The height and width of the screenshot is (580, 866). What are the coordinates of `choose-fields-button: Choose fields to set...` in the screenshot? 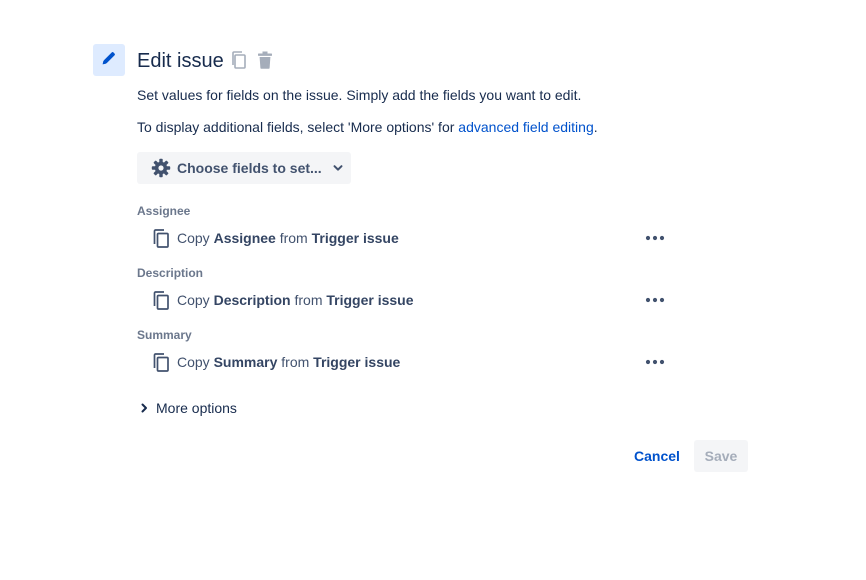 It's located at (244, 168).